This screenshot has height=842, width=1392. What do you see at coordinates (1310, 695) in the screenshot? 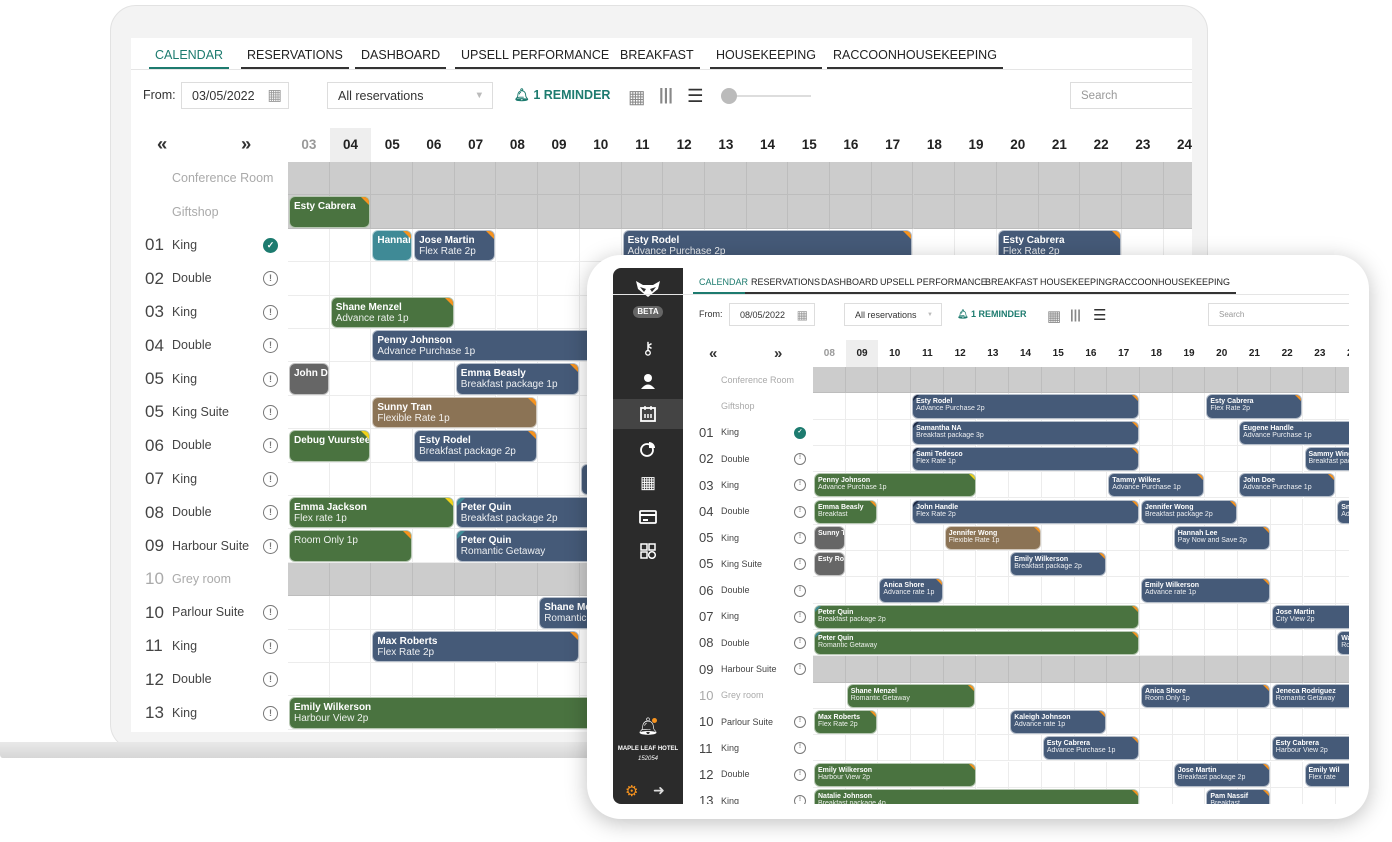
I see `booking-block: Jeneca Rodriguez Romantic Getaway` at bounding box center [1310, 695].